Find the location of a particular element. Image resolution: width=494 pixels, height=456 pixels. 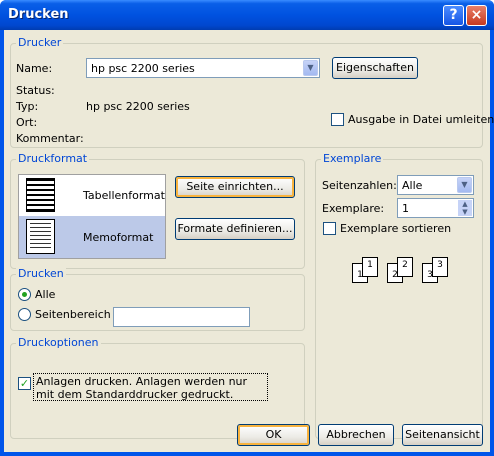

collate-illustration: 1 1 2 2 3 3 is located at coordinates (402, 272).